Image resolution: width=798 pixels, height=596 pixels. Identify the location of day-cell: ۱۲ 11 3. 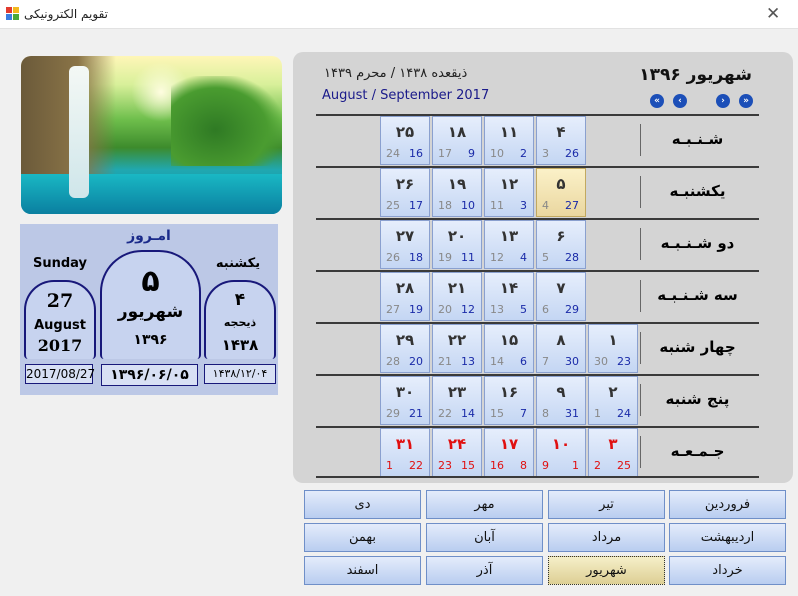
(509, 192).